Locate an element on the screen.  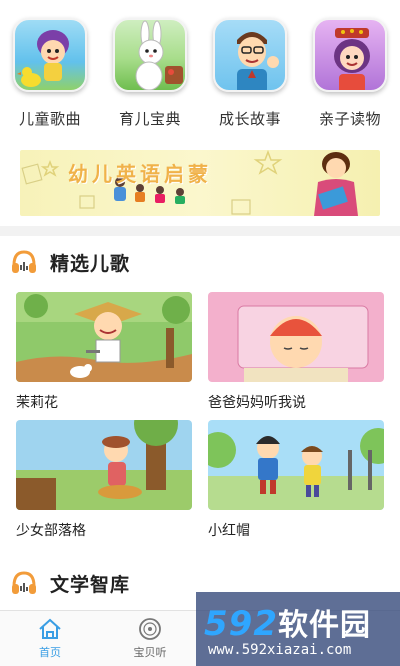
song-title: 少女部落格 is located at coordinates (51, 531).